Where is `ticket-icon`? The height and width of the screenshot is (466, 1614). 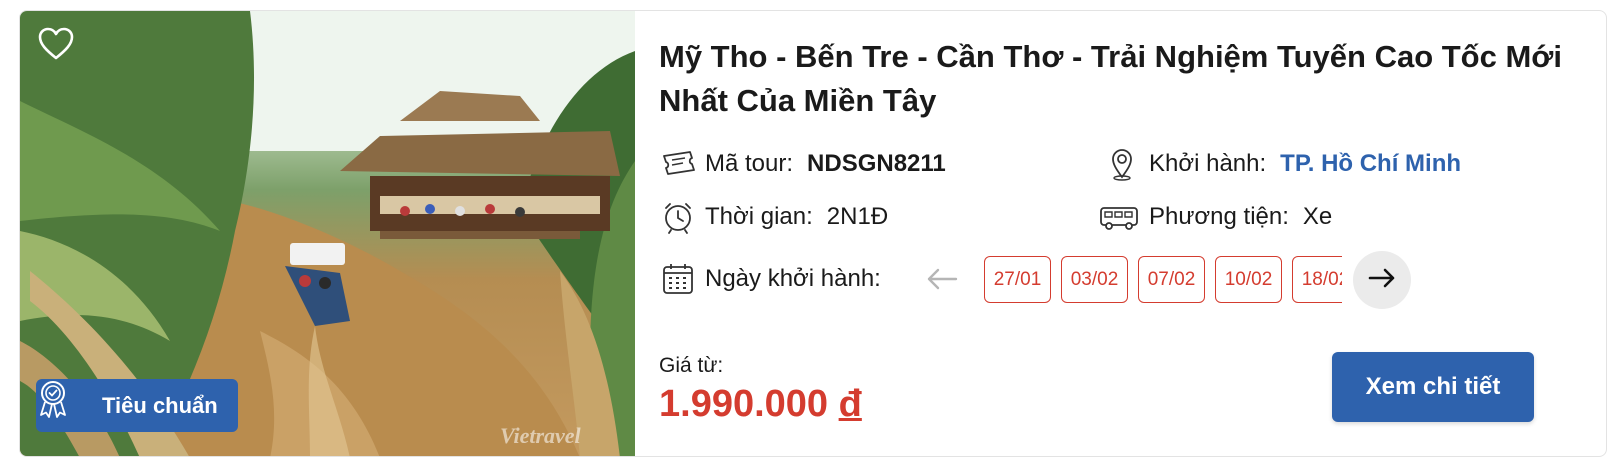 ticket-icon is located at coordinates (678, 164).